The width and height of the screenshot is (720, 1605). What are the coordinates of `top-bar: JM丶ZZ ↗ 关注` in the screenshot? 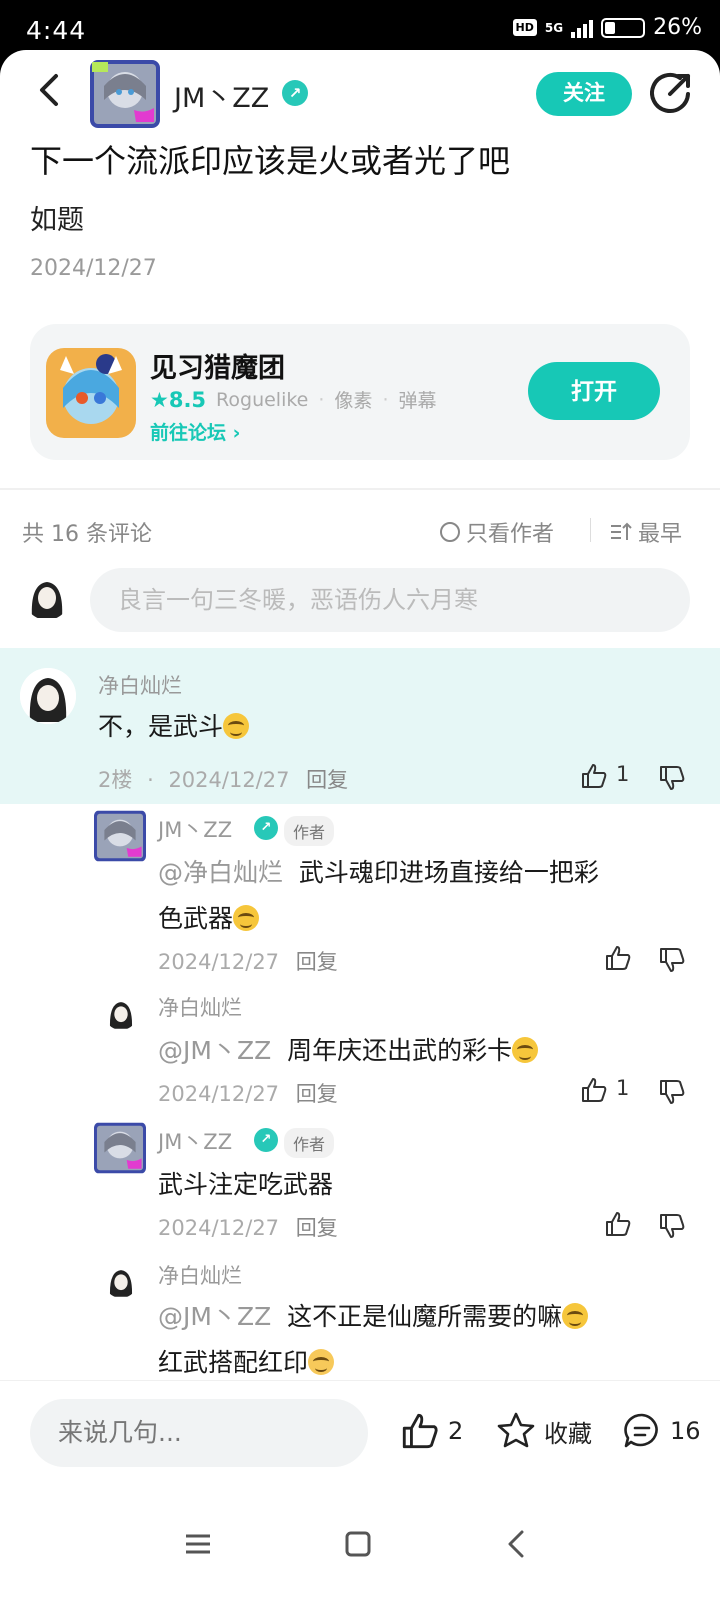 It's located at (360, 95).